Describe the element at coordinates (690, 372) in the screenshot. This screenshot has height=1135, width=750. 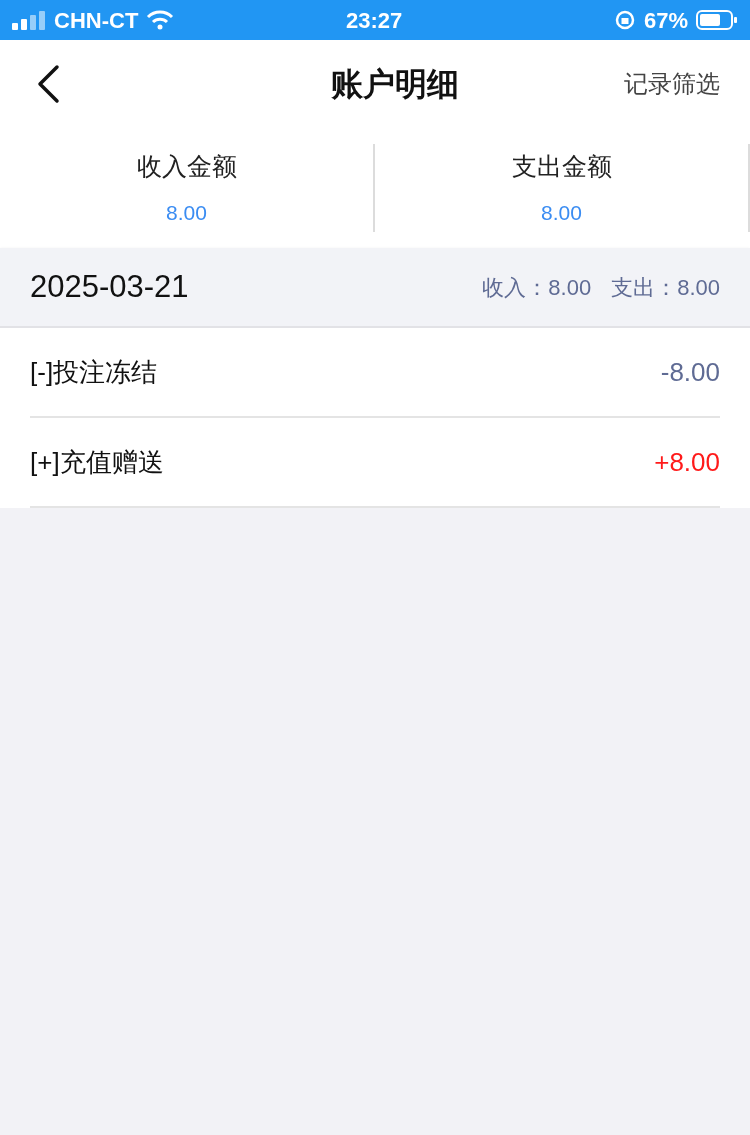
I see `record-amount: -8.00` at that location.